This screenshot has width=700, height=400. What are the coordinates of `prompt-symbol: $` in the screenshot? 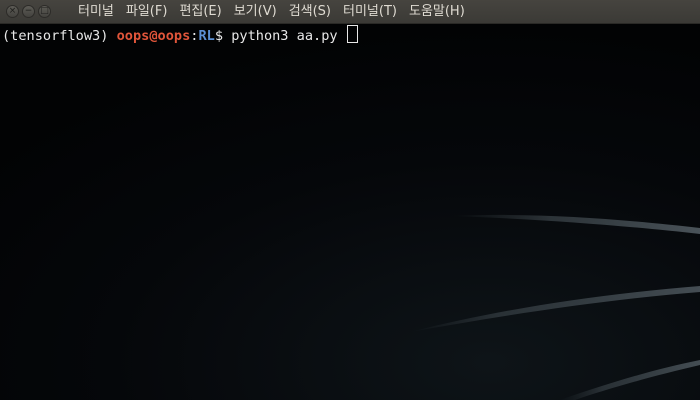 It's located at (219, 36).